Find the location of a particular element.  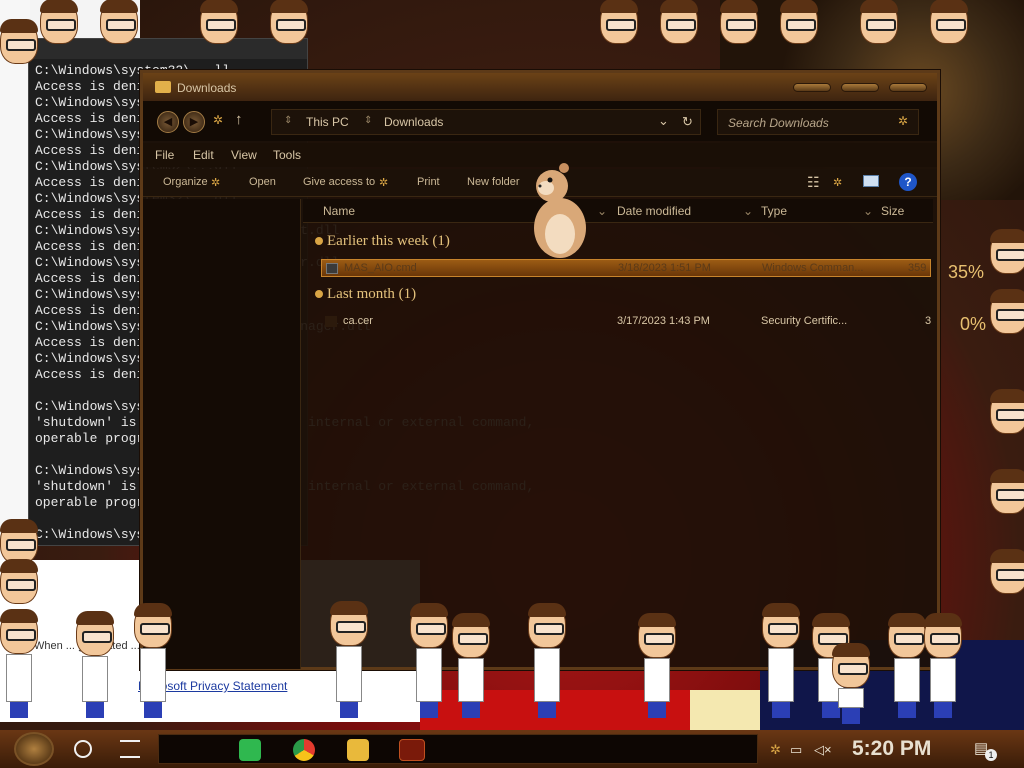

wallpaper-yellow-region is located at coordinates (725, 710).